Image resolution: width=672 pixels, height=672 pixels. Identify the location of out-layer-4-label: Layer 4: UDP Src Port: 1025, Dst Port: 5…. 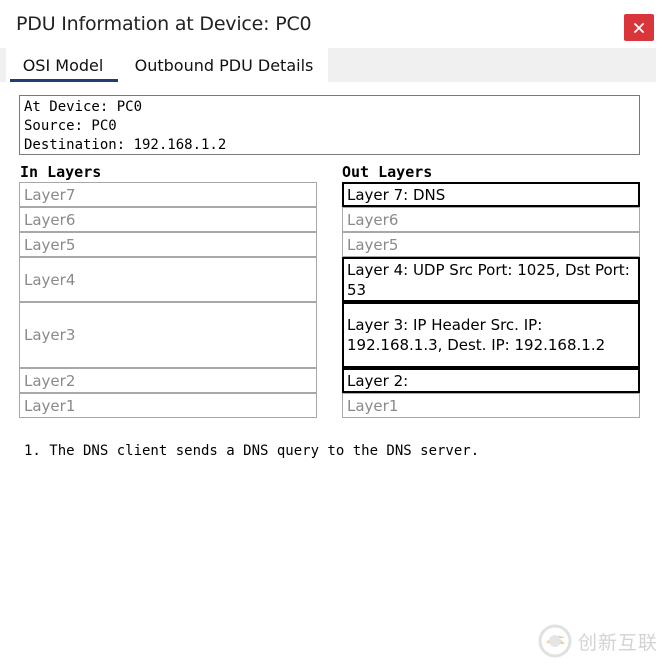
(488, 279).